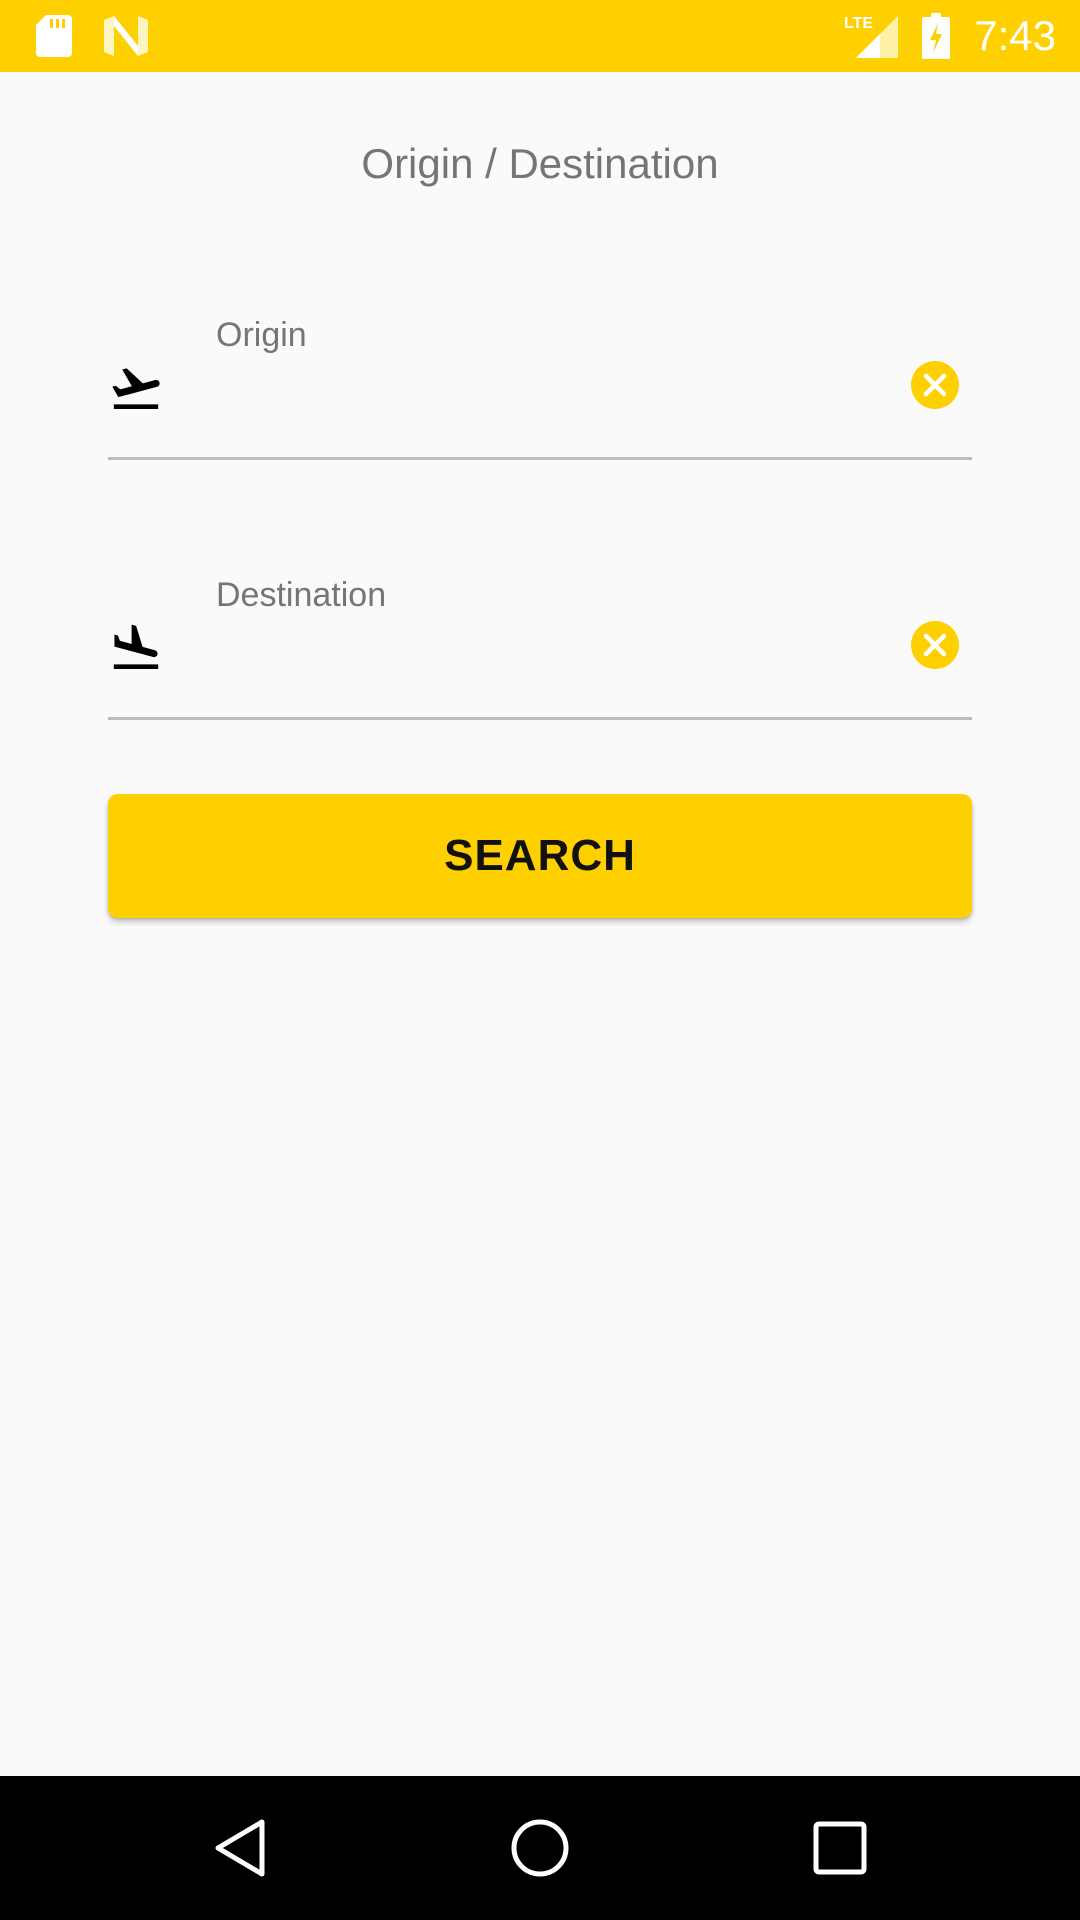 Image resolution: width=1080 pixels, height=1920 pixels. What do you see at coordinates (936, 36) in the screenshot?
I see `battery-charging-icon` at bounding box center [936, 36].